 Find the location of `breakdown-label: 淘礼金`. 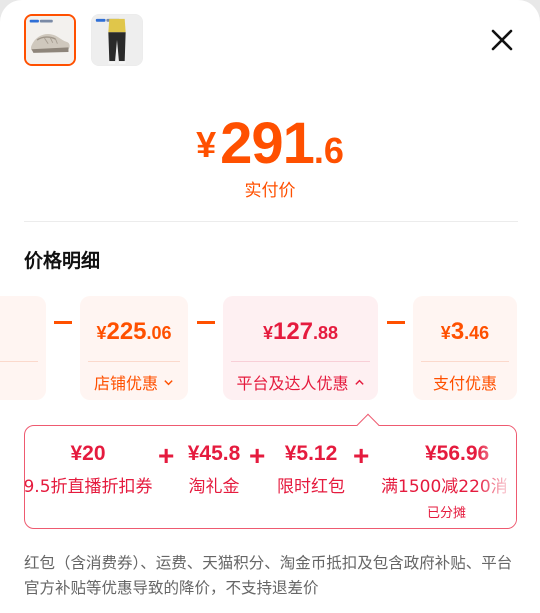

breakdown-label: 淘礼金 is located at coordinates (214, 487).